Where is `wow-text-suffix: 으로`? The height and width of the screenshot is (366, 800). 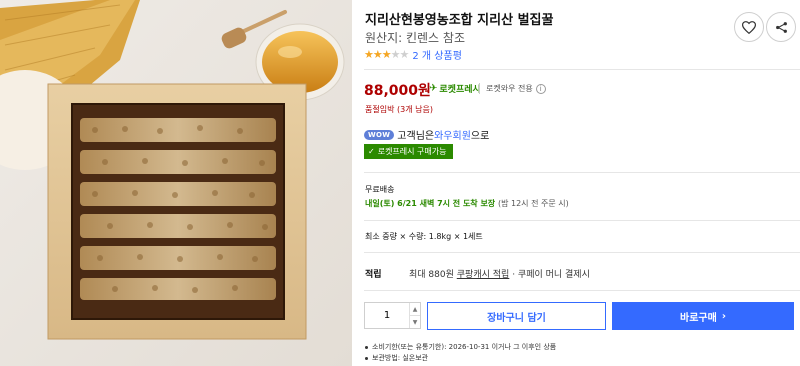 wow-text-suffix: 으로 is located at coordinates (480, 136).